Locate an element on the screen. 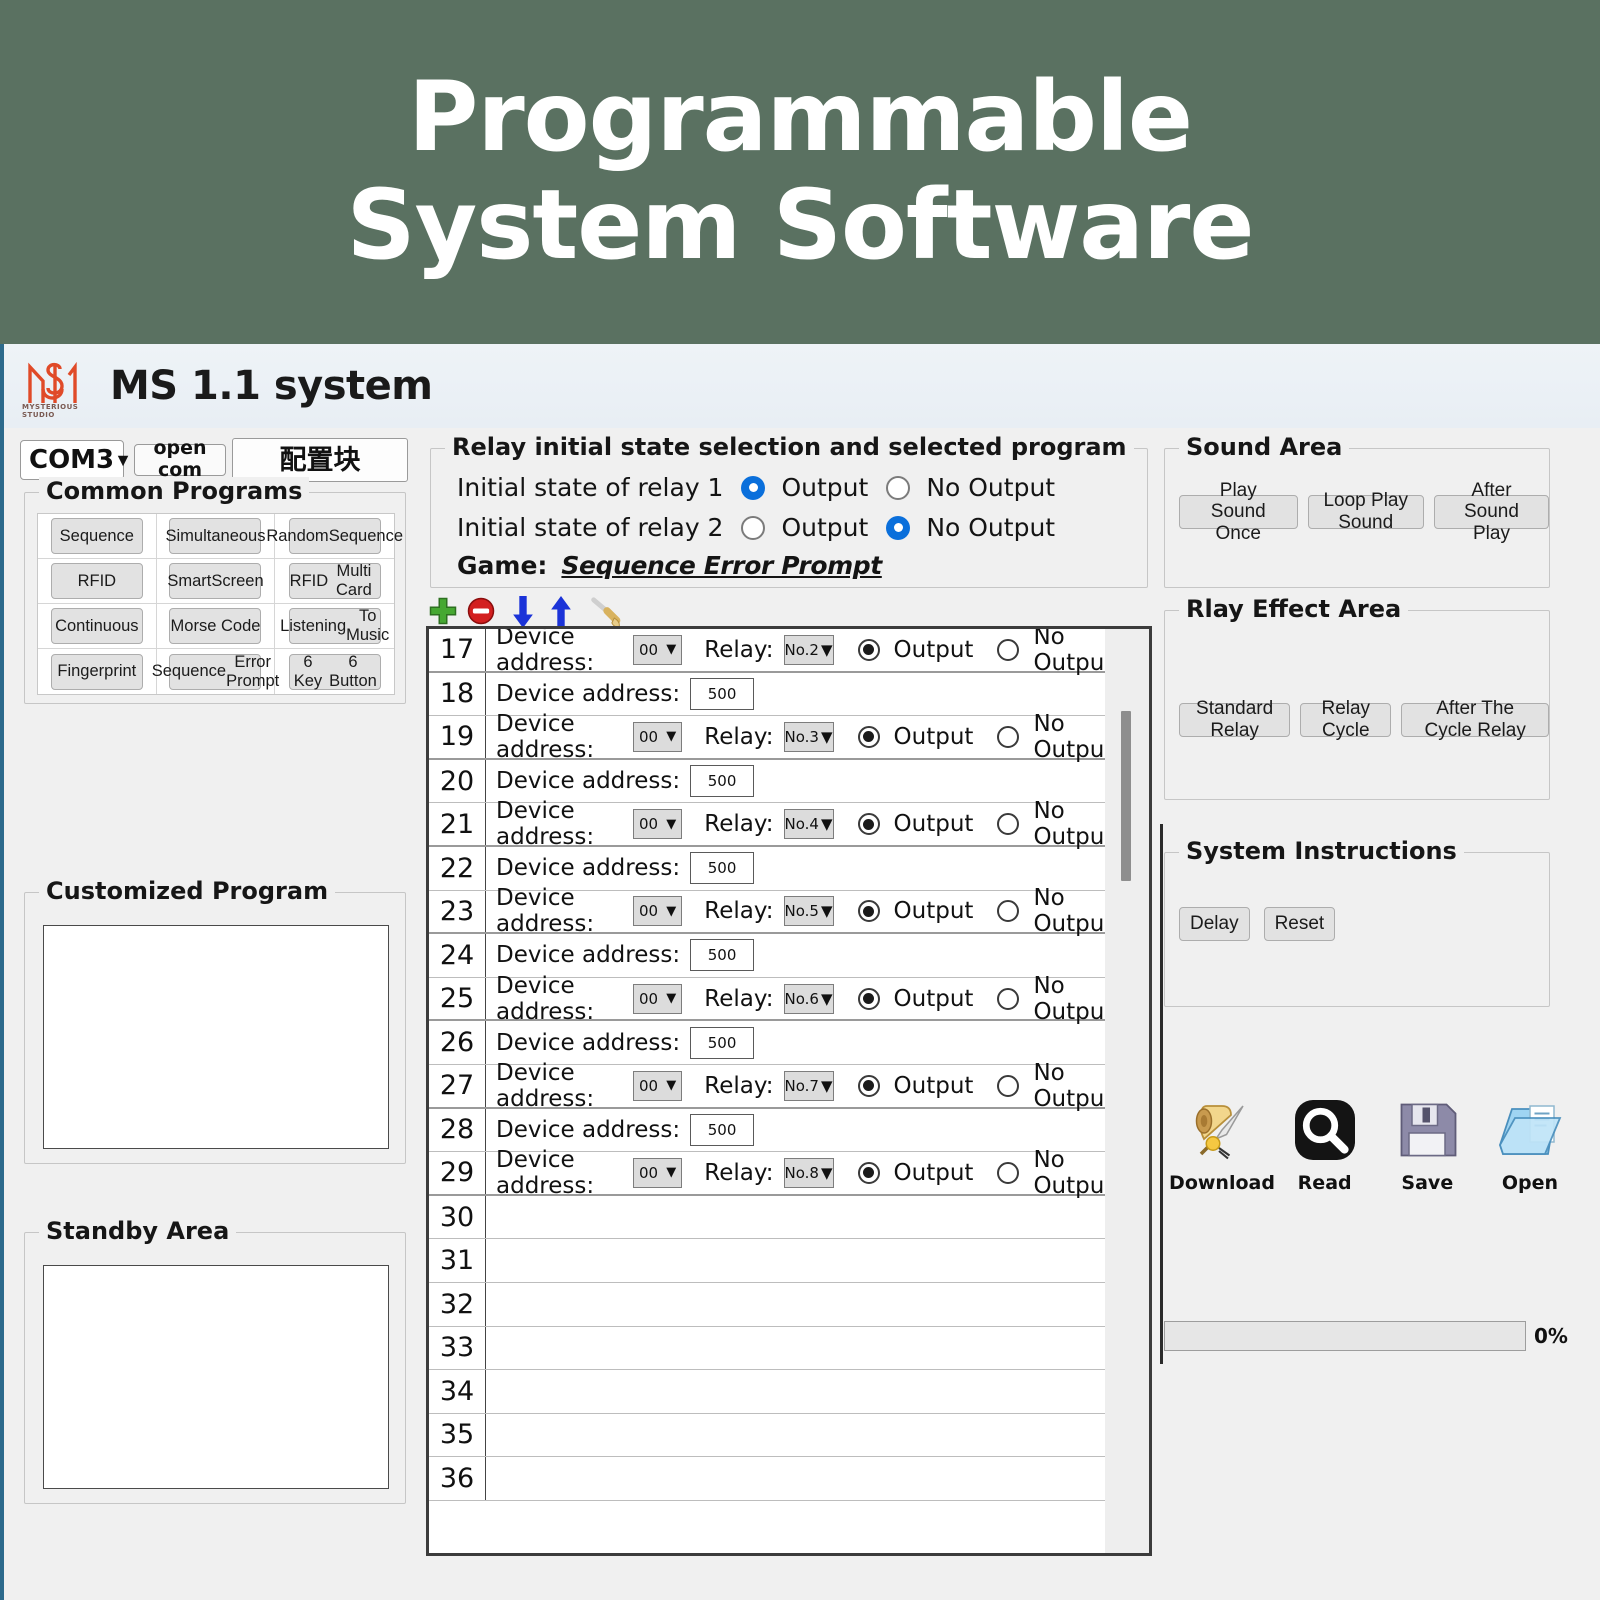 This screenshot has height=1600, width=1600. com-port-select: COM3 ▼ is located at coordinates (76, 460).